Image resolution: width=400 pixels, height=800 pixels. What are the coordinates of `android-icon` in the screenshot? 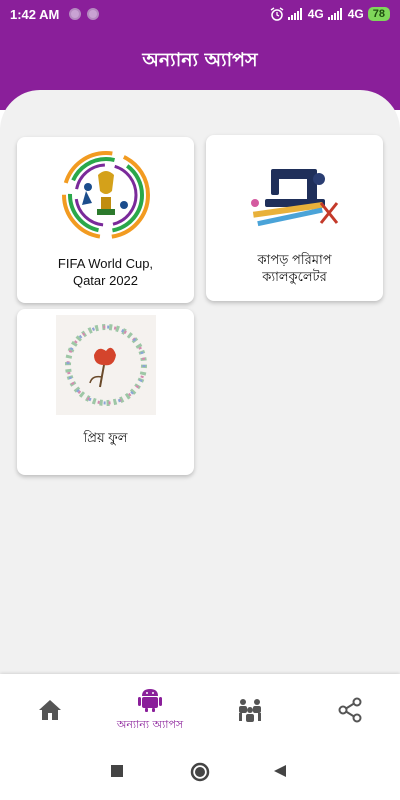 It's located at (150, 700).